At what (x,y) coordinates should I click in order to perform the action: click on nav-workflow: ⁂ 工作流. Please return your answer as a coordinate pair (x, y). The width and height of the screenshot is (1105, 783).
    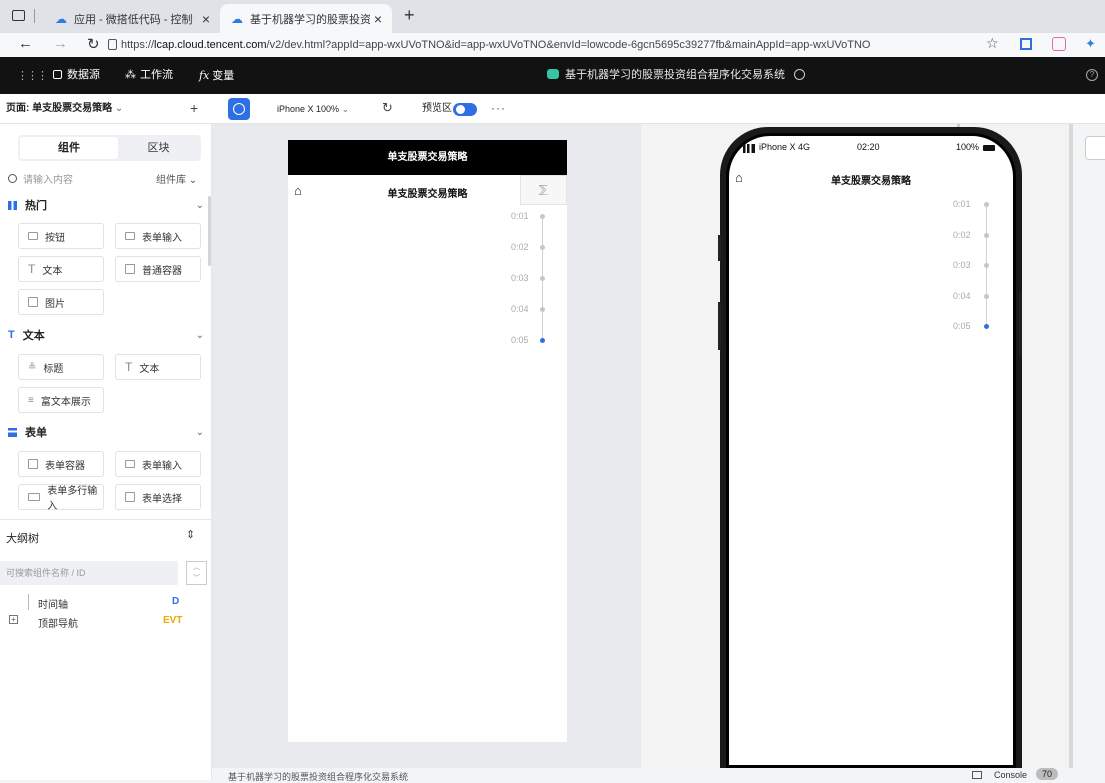
    Looking at the image, I should click on (149, 75).